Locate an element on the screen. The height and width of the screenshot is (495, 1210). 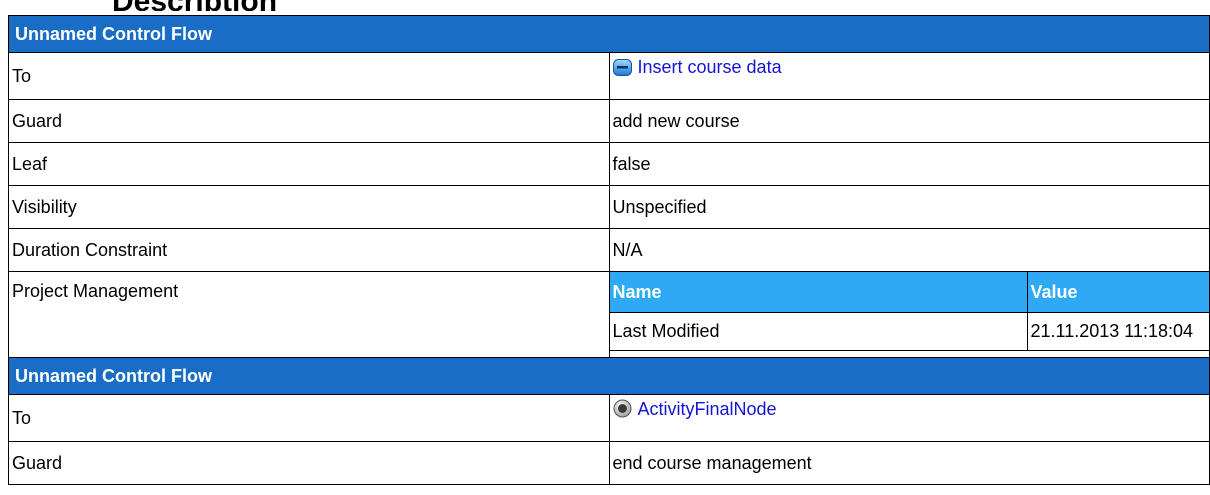
prop-label: Visibility is located at coordinates (309, 207).